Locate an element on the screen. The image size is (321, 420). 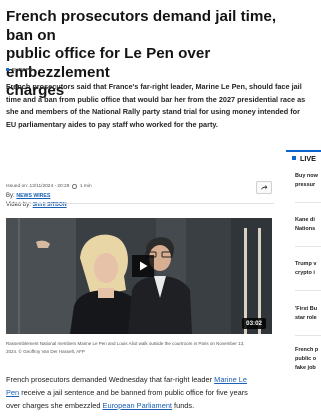
european-parliament-link: European Parliament is located at coordinates (137, 405).